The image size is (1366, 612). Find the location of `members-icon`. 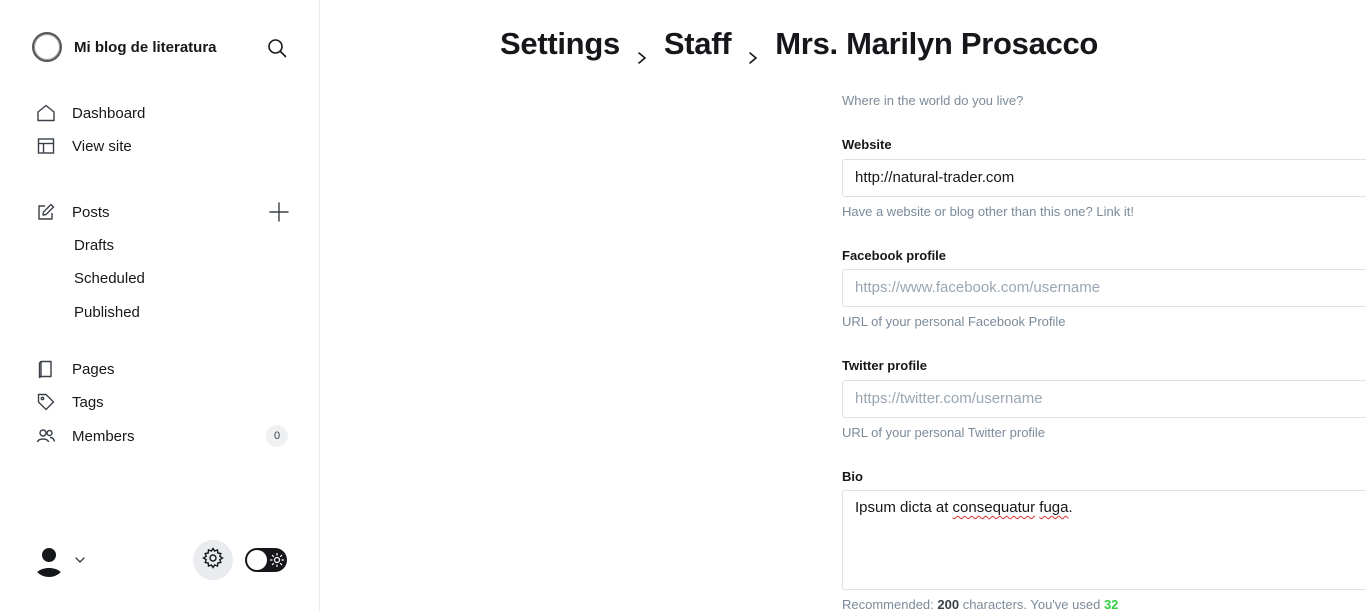

members-icon is located at coordinates (46, 436).